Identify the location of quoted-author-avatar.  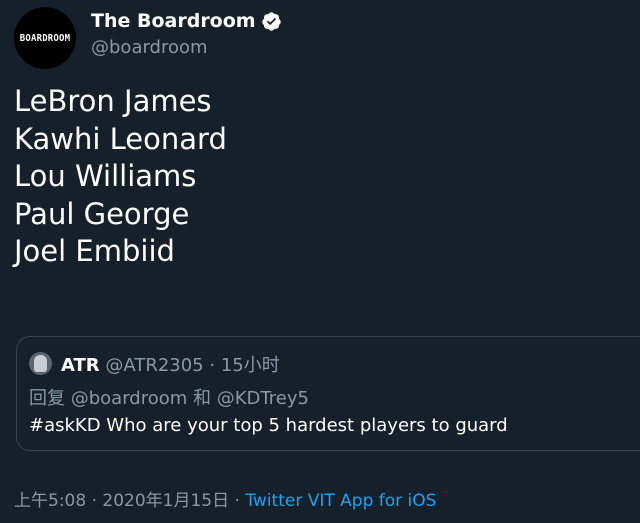
(40, 363).